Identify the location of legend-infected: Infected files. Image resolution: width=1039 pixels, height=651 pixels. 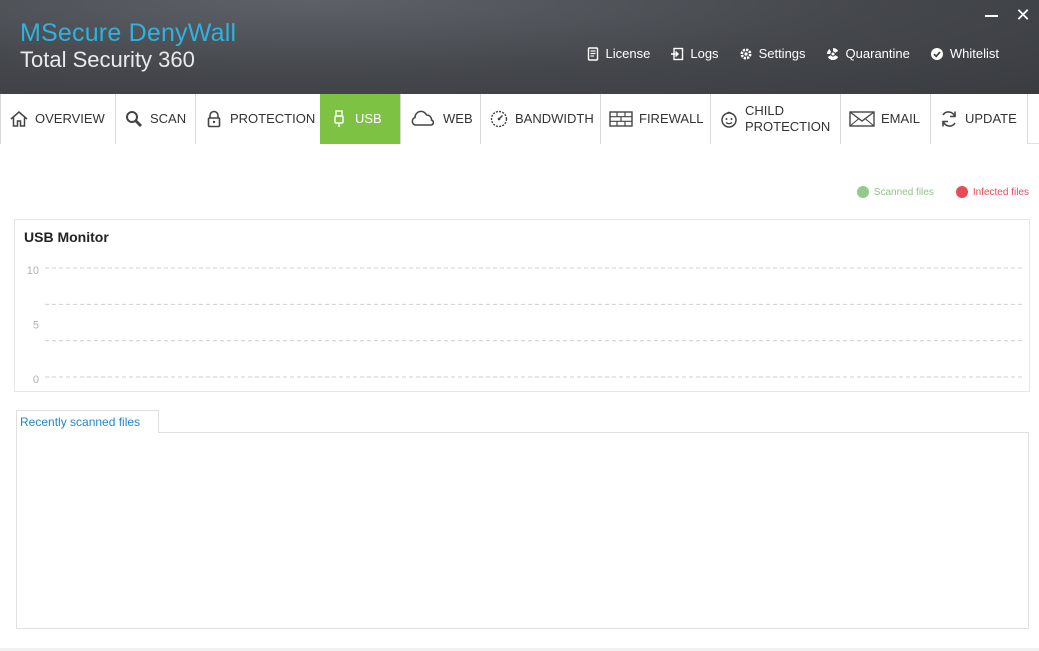
(992, 192).